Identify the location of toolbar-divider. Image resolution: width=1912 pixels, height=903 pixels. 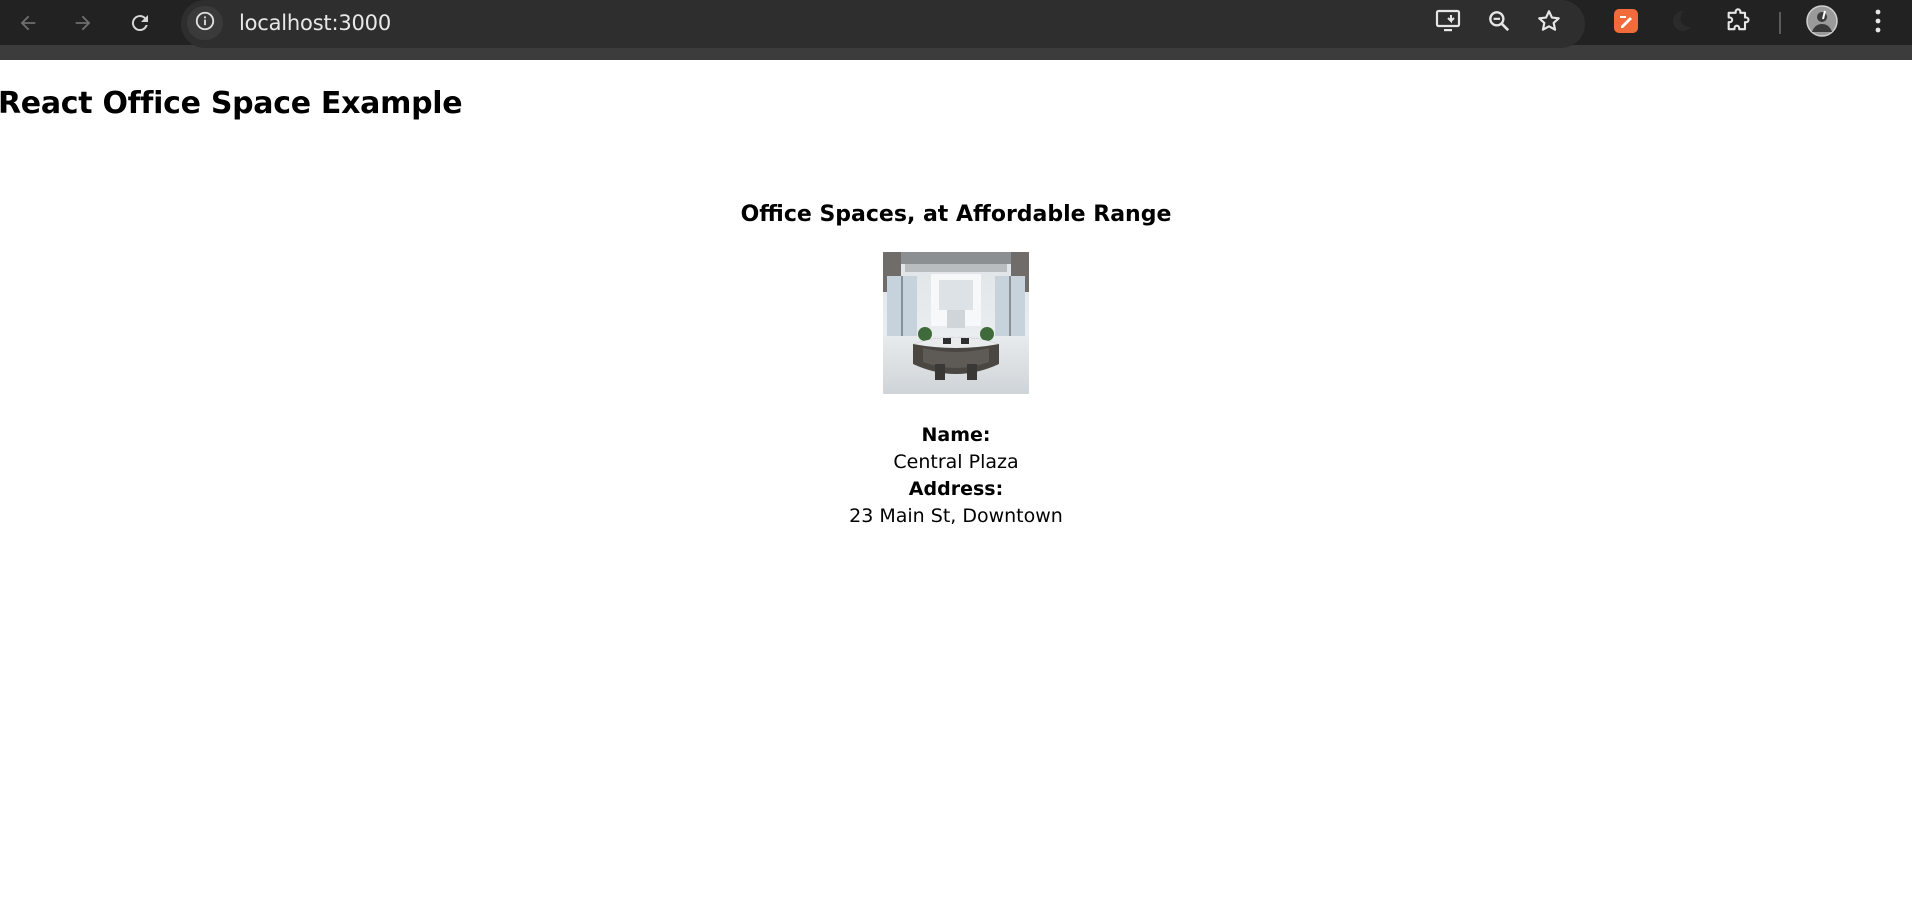
(1780, 23).